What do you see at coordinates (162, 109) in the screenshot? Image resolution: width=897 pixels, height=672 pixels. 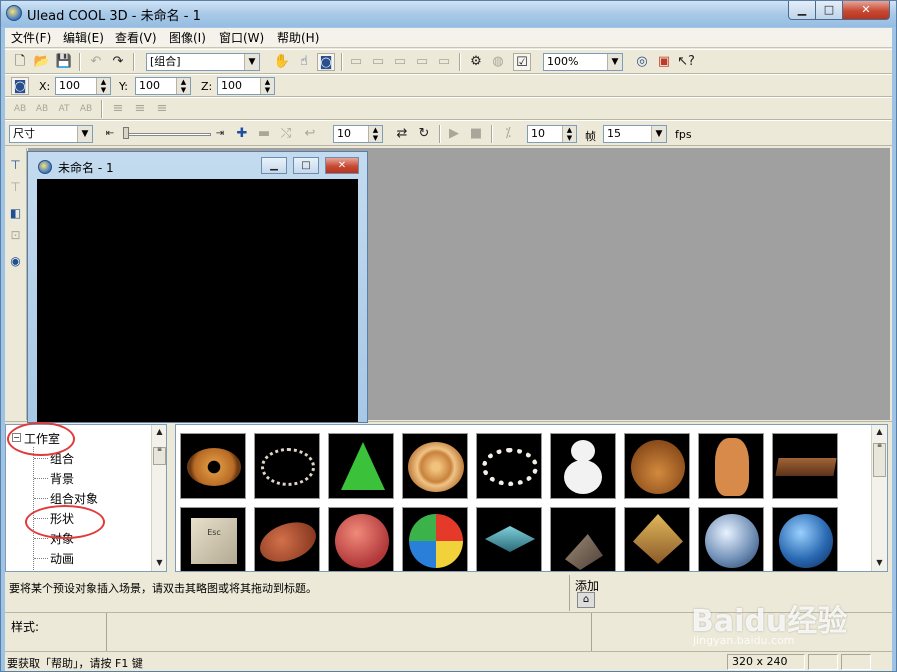 I see `align-right-icon: ≡` at bounding box center [162, 109].